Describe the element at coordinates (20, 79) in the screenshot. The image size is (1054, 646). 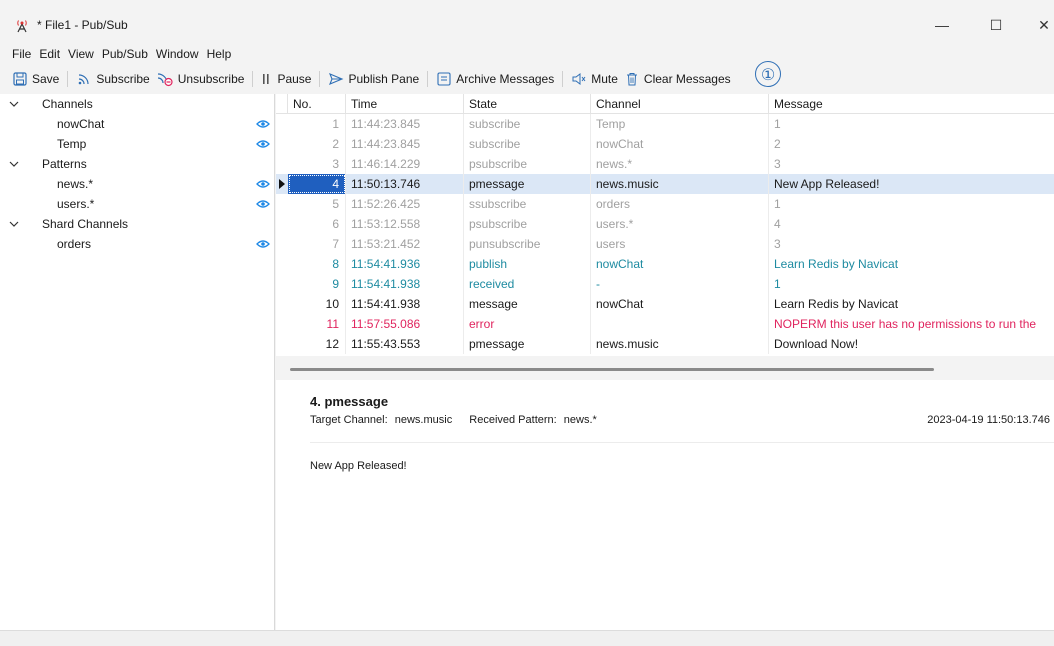
I see `save-icon` at that location.